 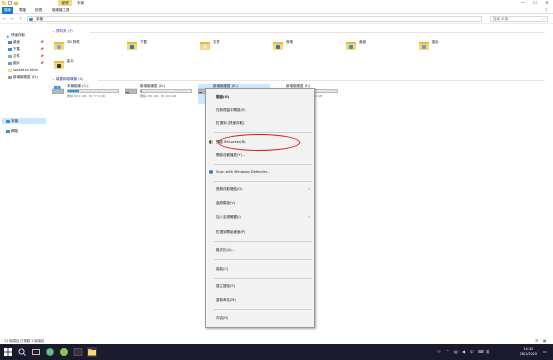 I want to click on sidebar-item-label: 文件, so click(x=16, y=56).